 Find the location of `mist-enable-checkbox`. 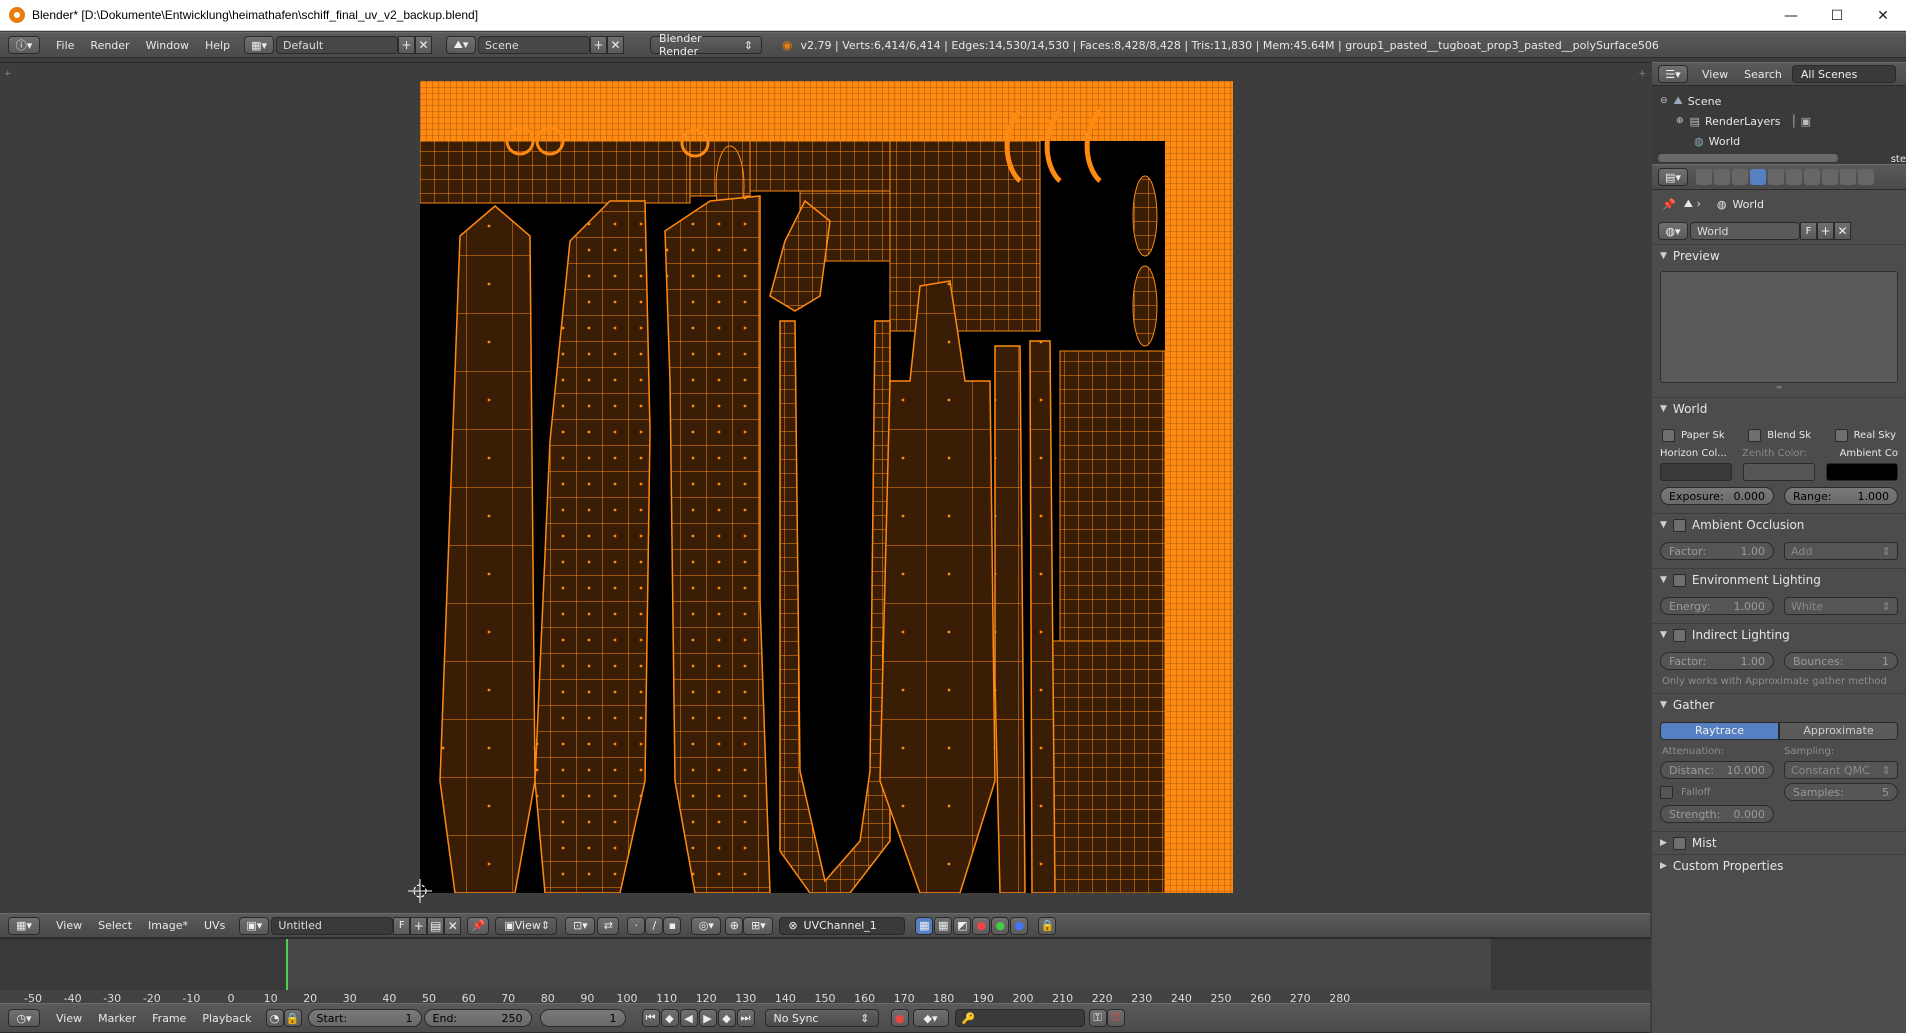

mist-enable-checkbox is located at coordinates (1679, 843).